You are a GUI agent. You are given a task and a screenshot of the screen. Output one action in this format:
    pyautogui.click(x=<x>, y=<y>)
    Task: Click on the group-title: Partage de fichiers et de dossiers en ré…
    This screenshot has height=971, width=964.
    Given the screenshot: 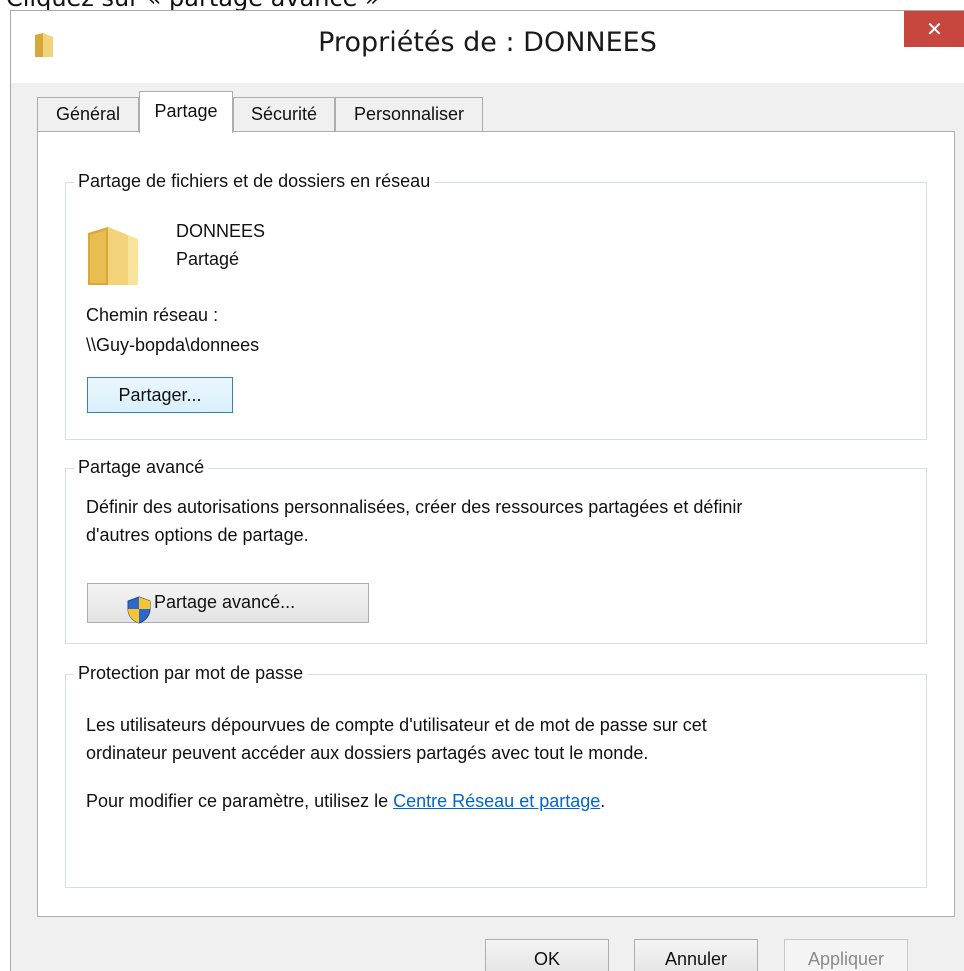 What is the action you would take?
    pyautogui.click(x=254, y=181)
    